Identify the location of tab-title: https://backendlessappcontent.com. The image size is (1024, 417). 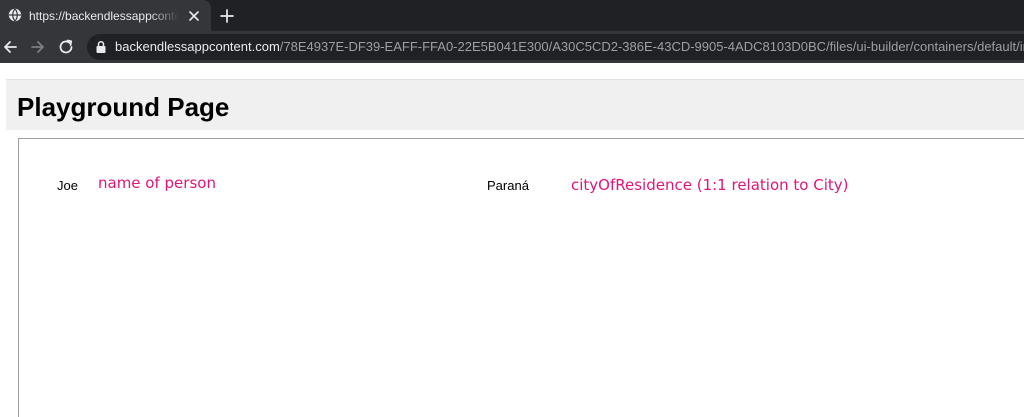
(104, 16).